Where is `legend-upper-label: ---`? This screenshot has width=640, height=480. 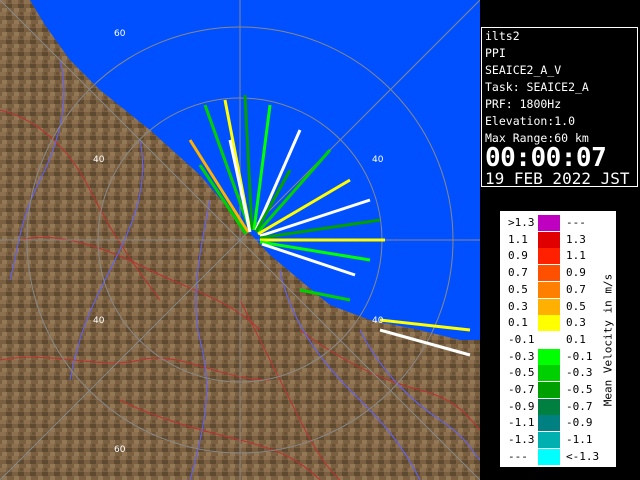
legend-upper-label: --- is located at coordinates (576, 222).